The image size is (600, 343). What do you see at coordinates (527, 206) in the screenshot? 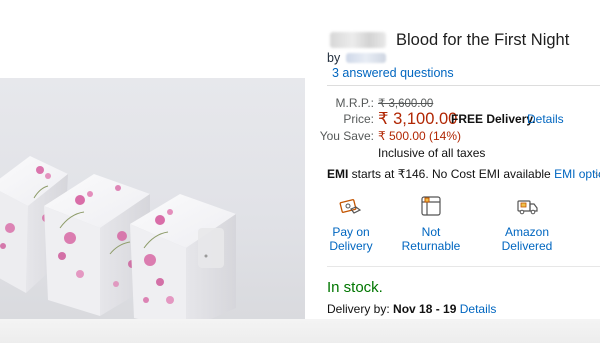
I see `delivery-truck-icon` at bounding box center [527, 206].